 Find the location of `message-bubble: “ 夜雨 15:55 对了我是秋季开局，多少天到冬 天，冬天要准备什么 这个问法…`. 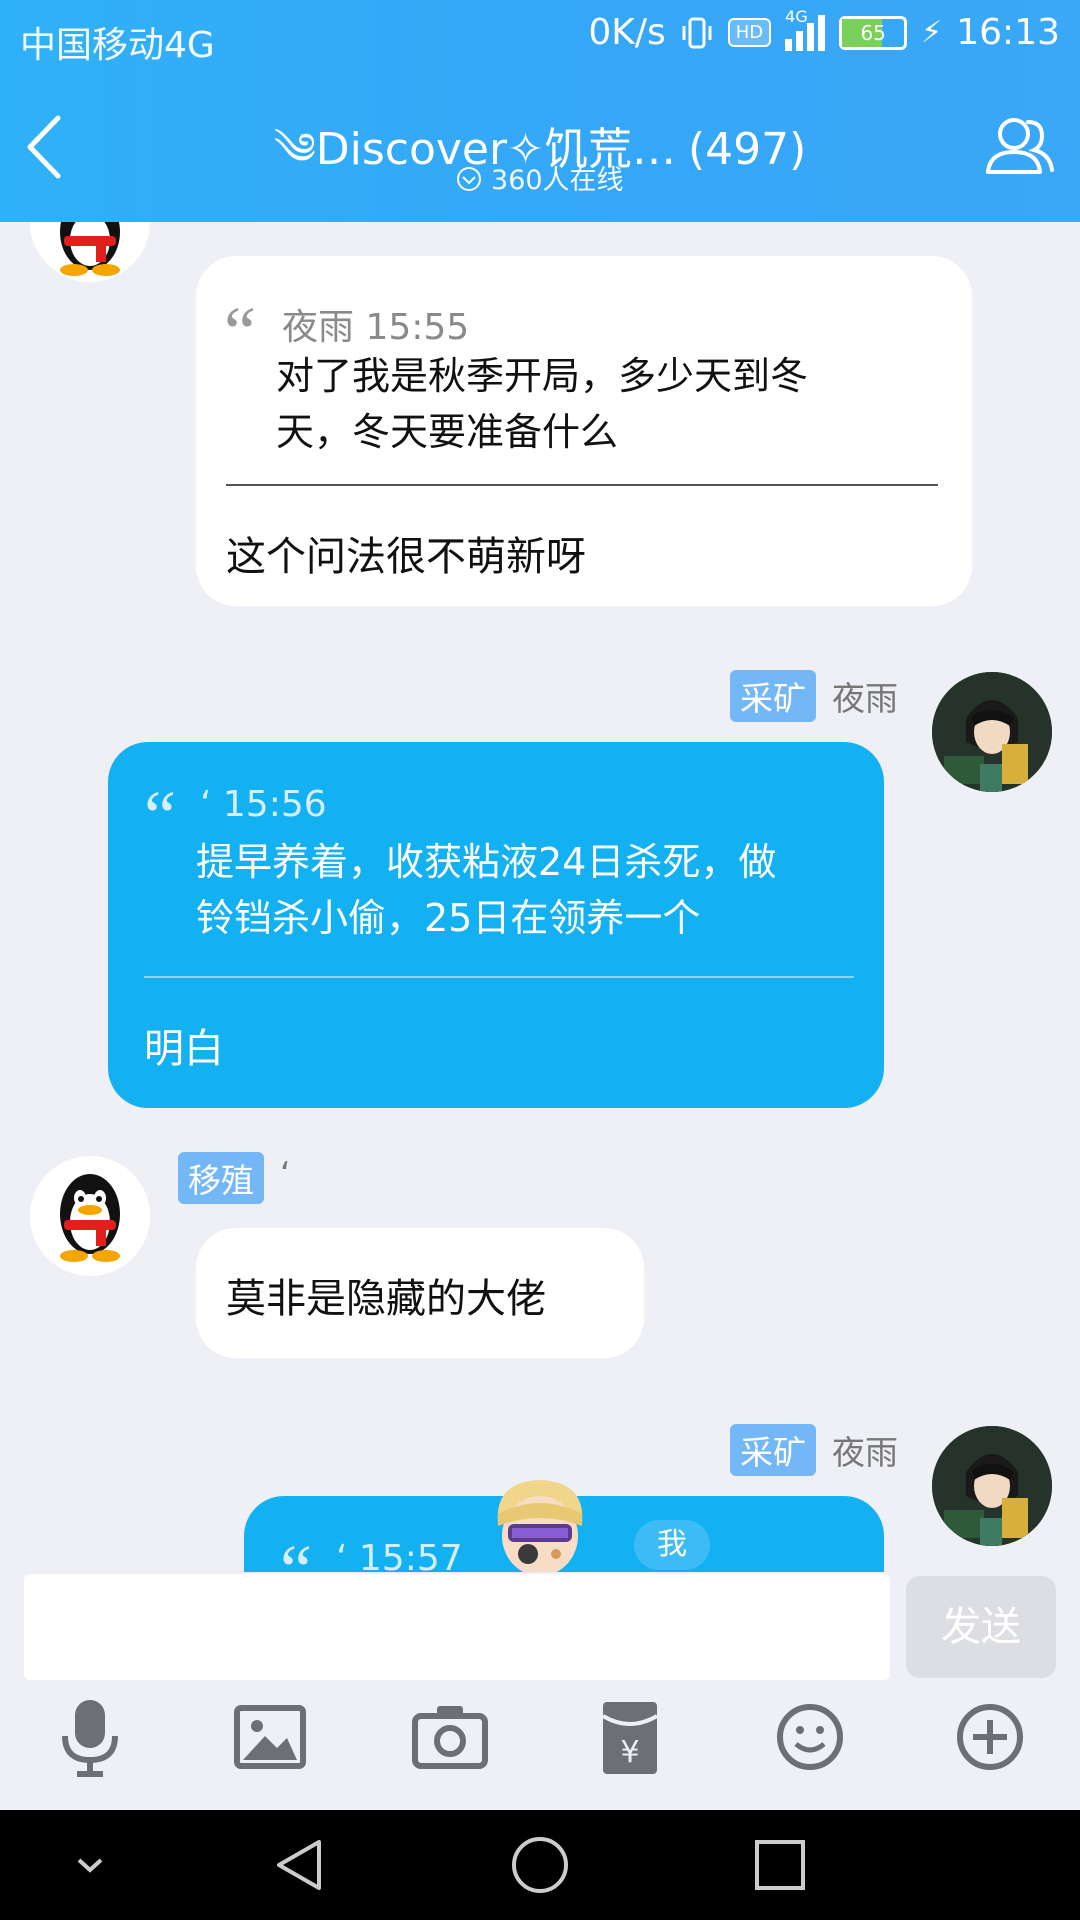

message-bubble: “ 夜雨 15:55 对了我是秋季开局，多少天到冬 天，冬天要准备什么 这个问法… is located at coordinates (584, 431).